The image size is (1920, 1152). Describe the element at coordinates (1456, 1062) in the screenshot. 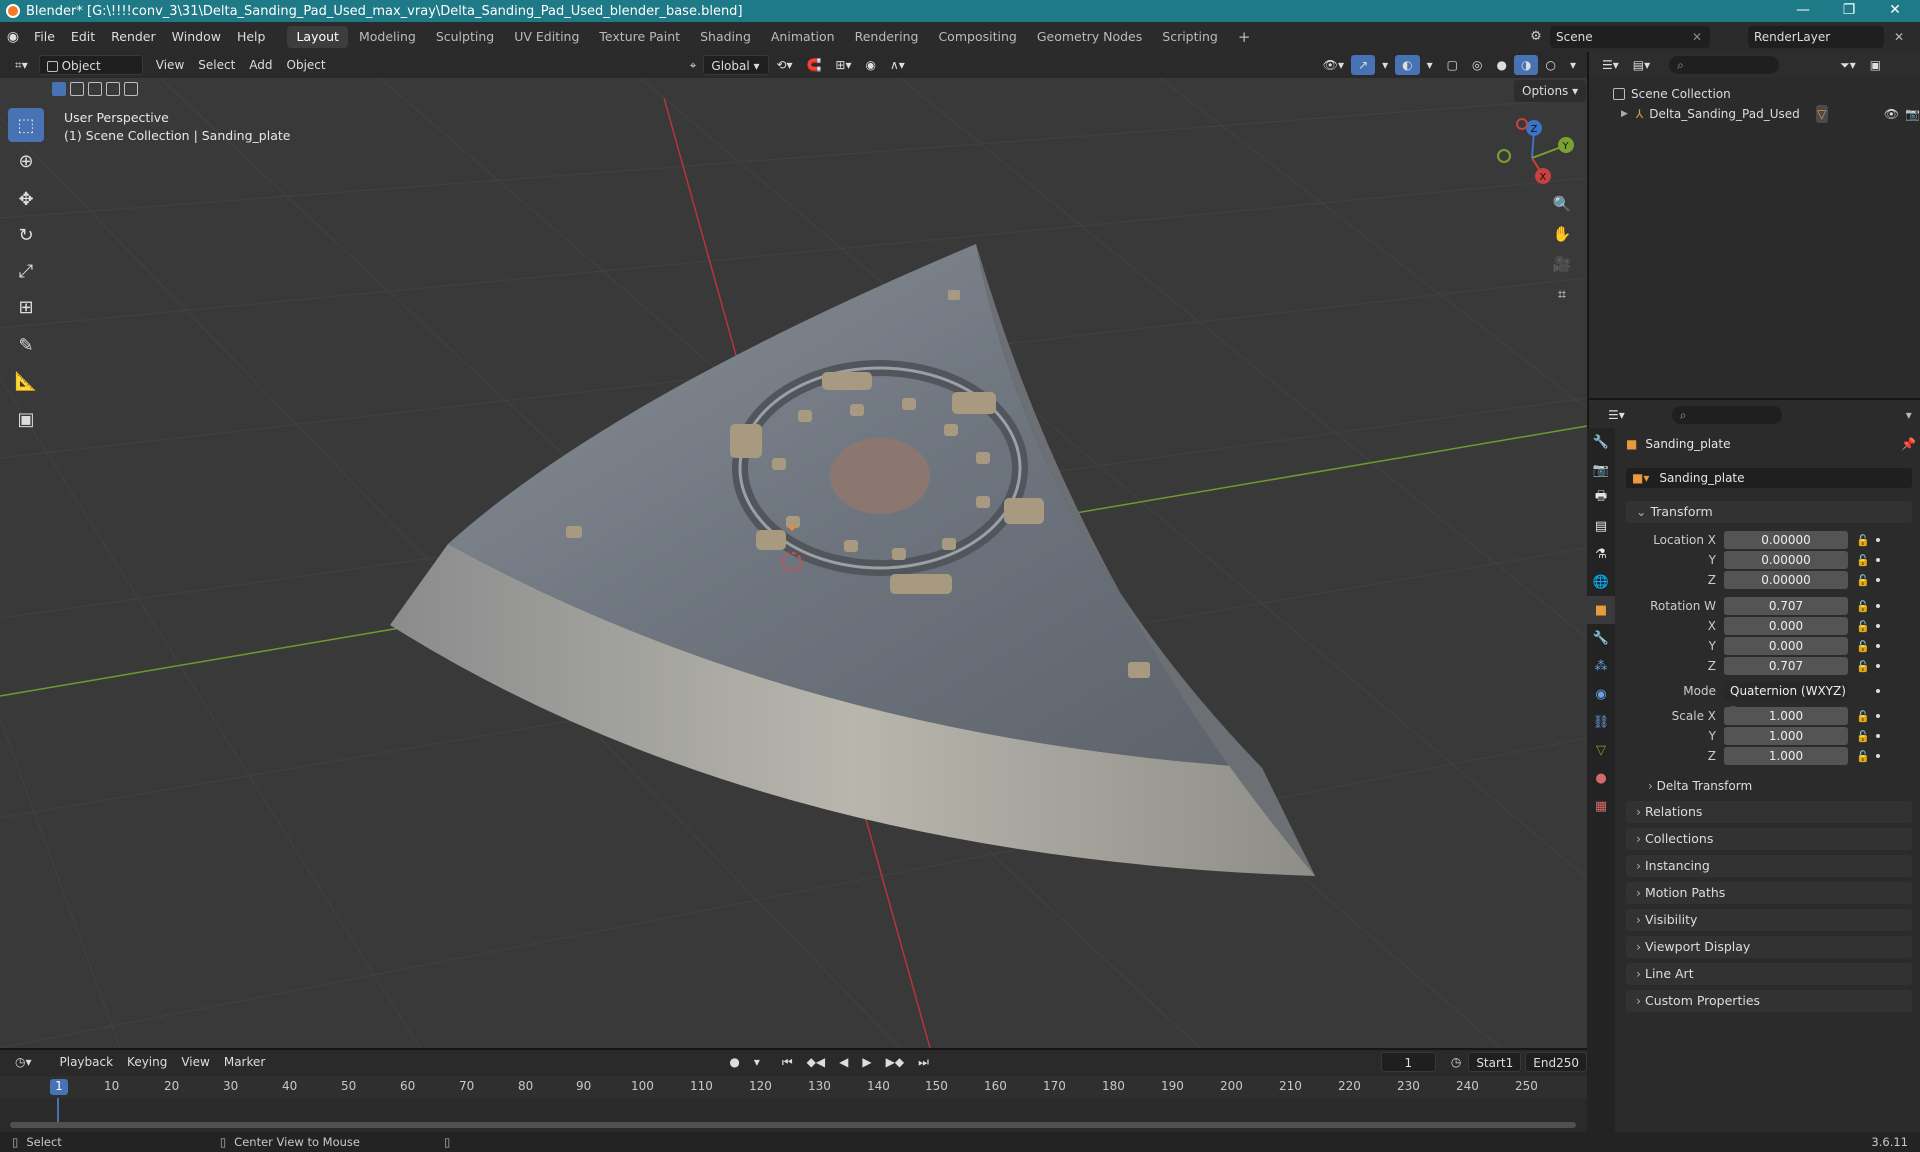

I see `use-preview-range-icon: ◷` at that location.